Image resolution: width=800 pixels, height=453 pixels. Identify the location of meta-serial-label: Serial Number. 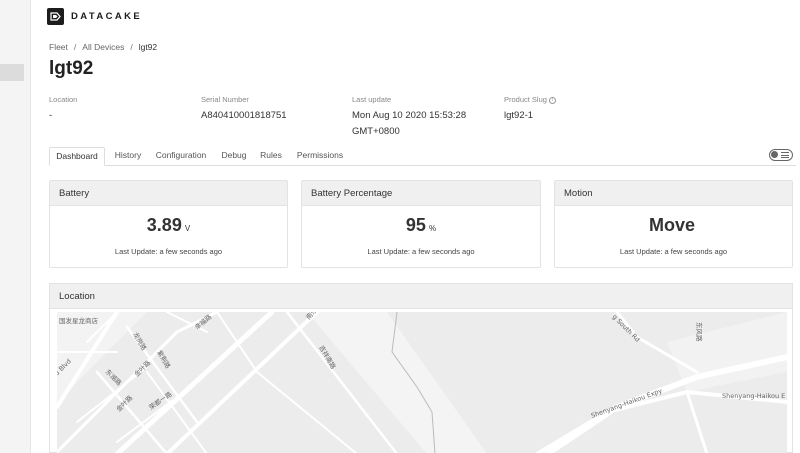
(225, 99).